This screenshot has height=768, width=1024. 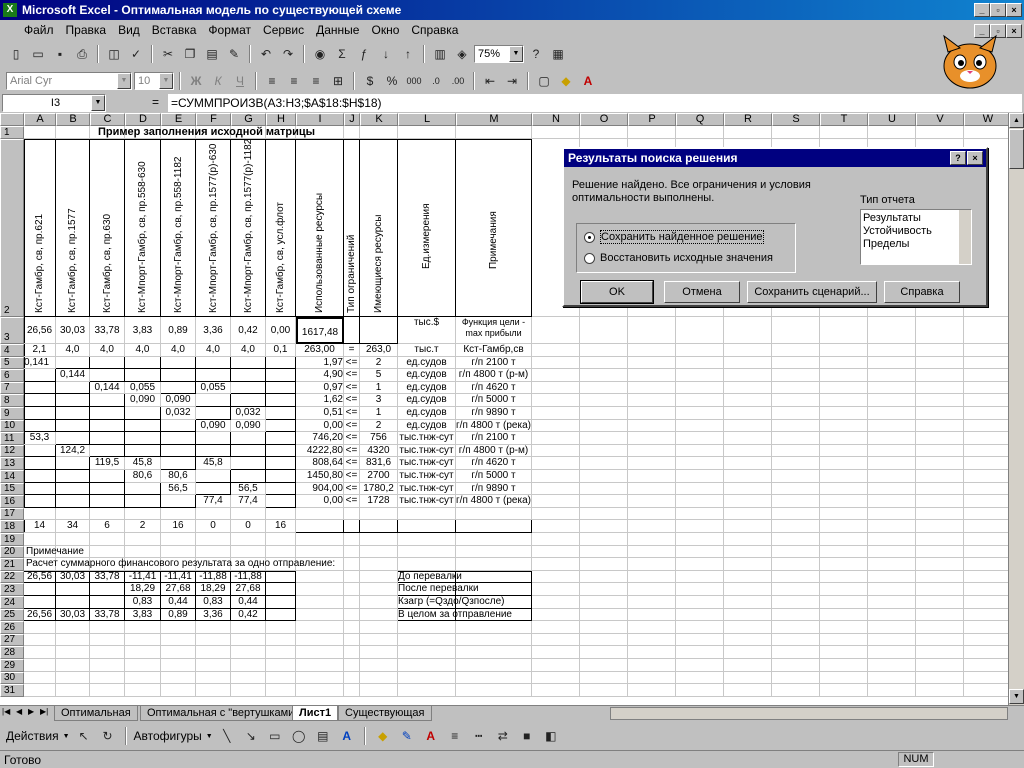 What do you see at coordinates (143, 400) in the screenshot?
I see `cell-value: 0,090` at bounding box center [143, 400].